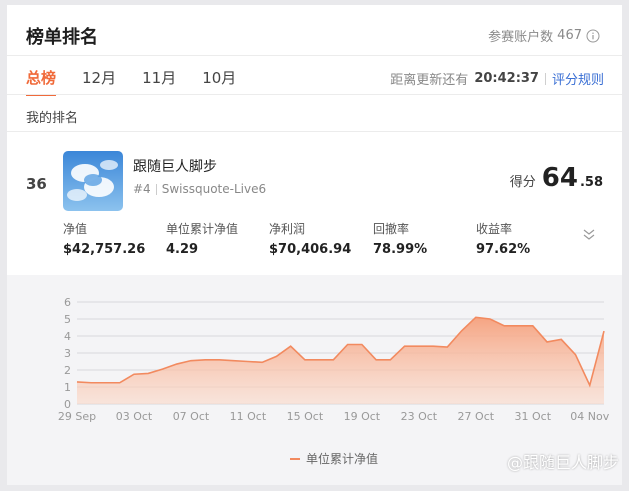 This screenshot has height=491, width=629. What do you see at coordinates (521, 37) in the screenshot?
I see `participants-label: 参赛账户数` at bounding box center [521, 37].